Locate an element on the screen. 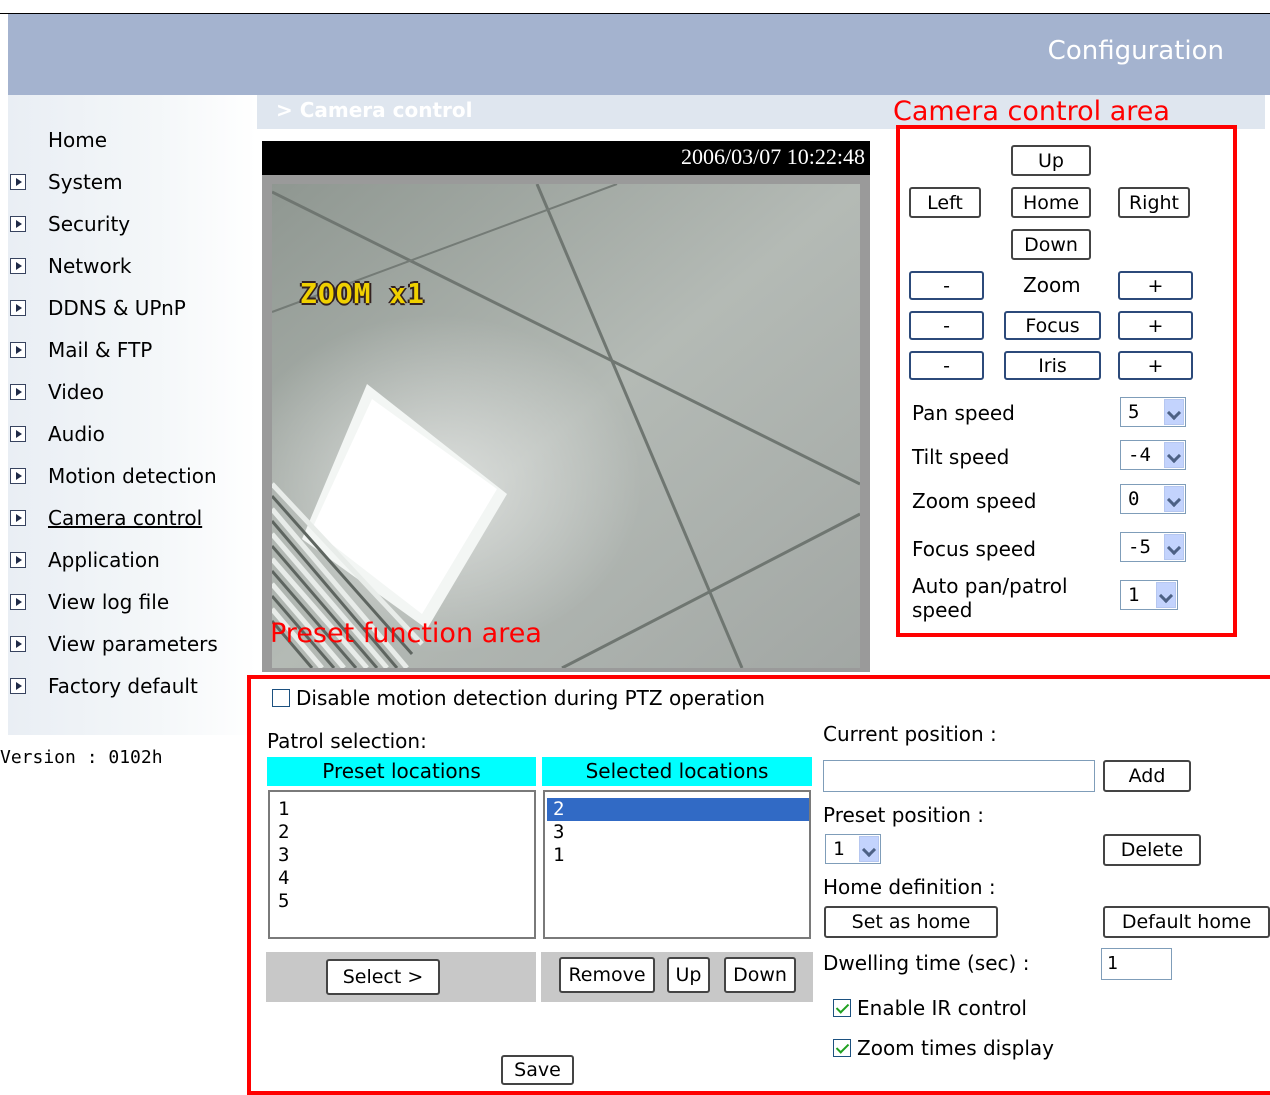  sidebar-item-label: Application is located at coordinates (104, 560).